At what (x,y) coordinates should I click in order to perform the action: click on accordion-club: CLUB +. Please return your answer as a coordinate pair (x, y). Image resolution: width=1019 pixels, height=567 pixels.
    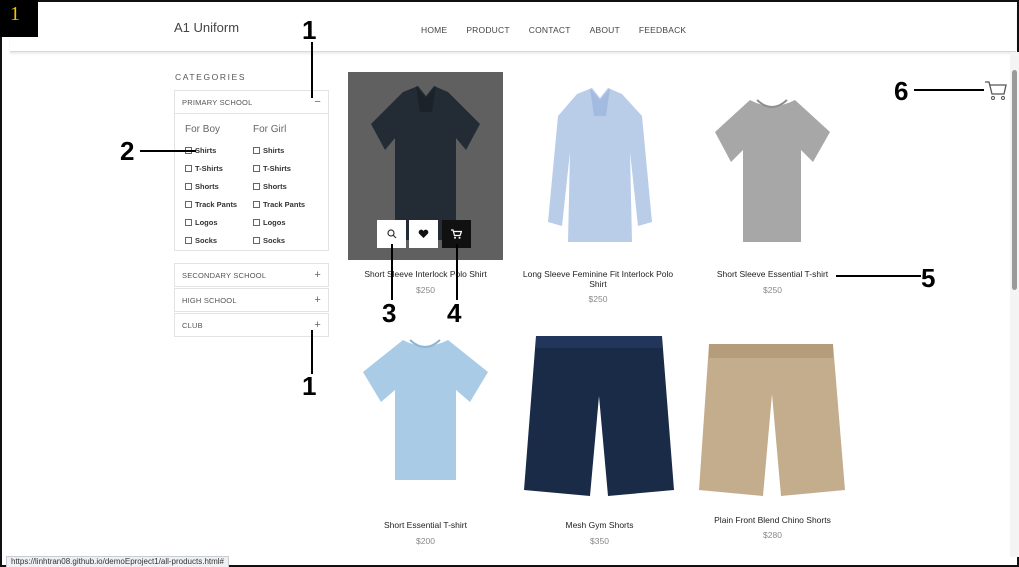
    Looking at the image, I should click on (251, 325).